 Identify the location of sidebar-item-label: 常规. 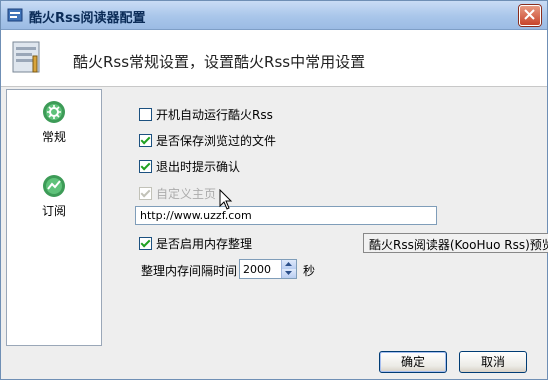
(53, 137).